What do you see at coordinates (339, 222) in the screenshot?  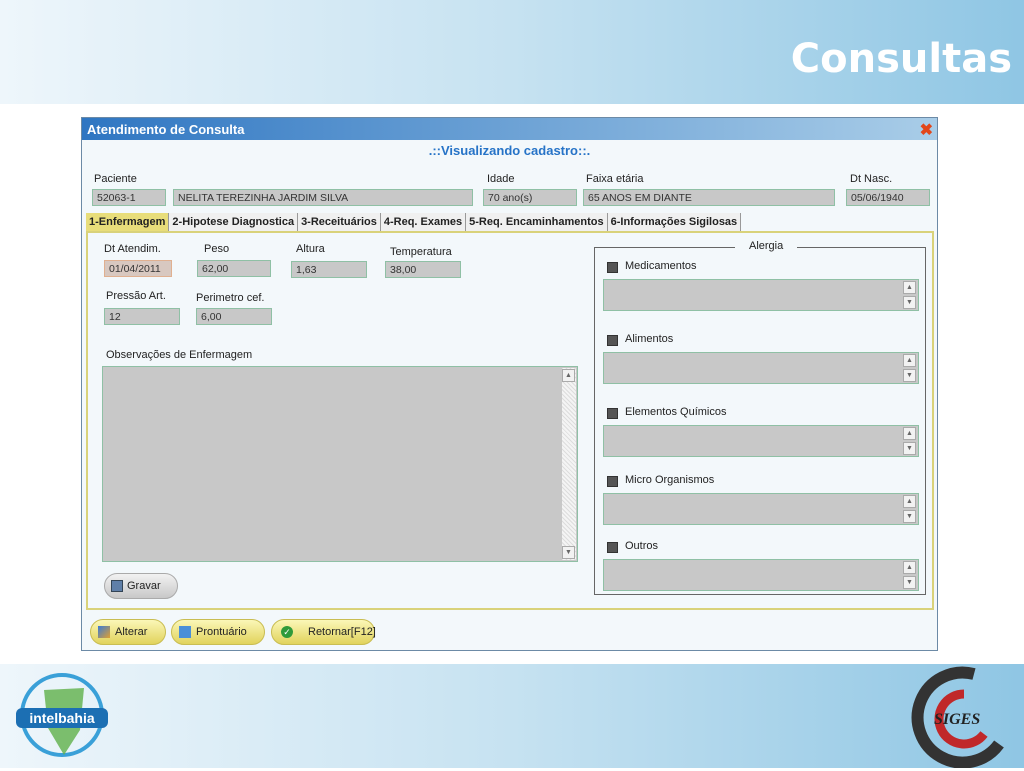 I see `tab-receituarios: 3-Receituários` at bounding box center [339, 222].